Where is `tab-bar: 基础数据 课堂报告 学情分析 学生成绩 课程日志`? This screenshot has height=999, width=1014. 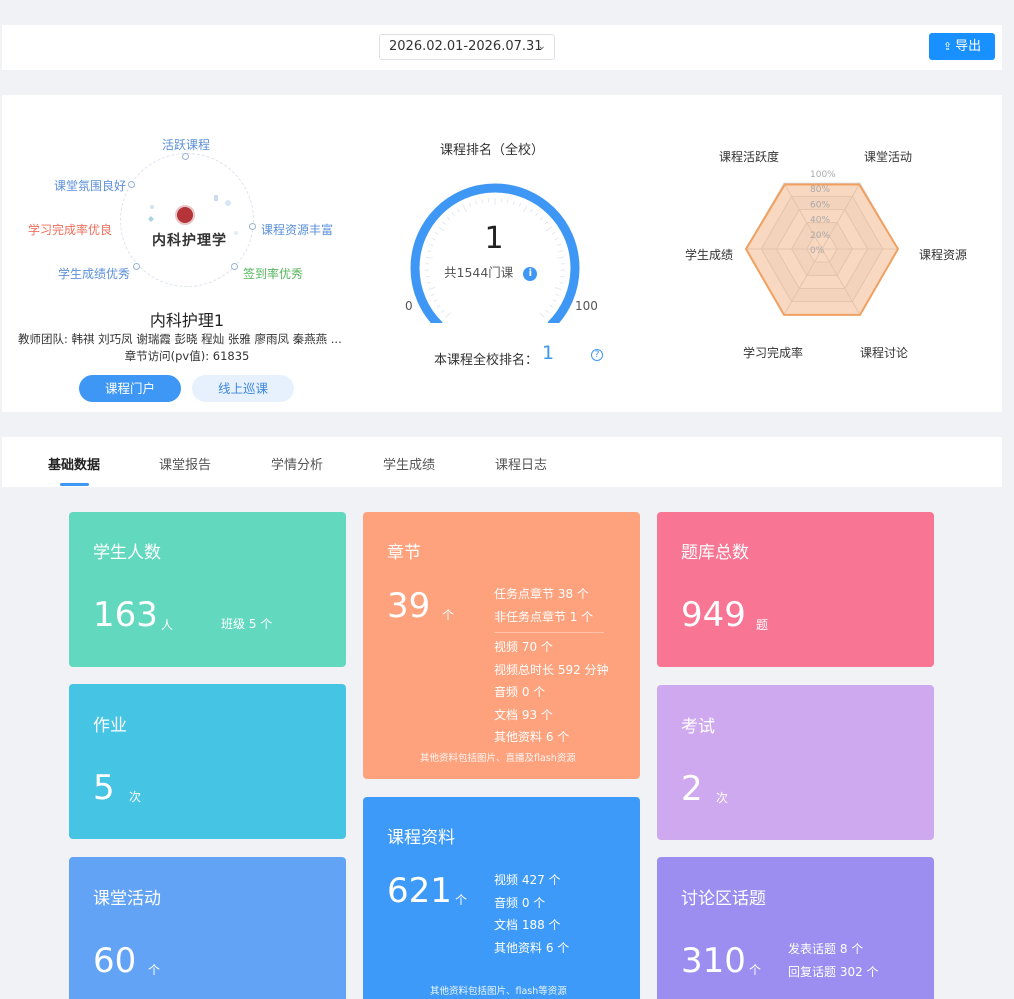 tab-bar: 基础数据 课堂报告 学情分析 学生成绩 课程日志 is located at coordinates (502, 462).